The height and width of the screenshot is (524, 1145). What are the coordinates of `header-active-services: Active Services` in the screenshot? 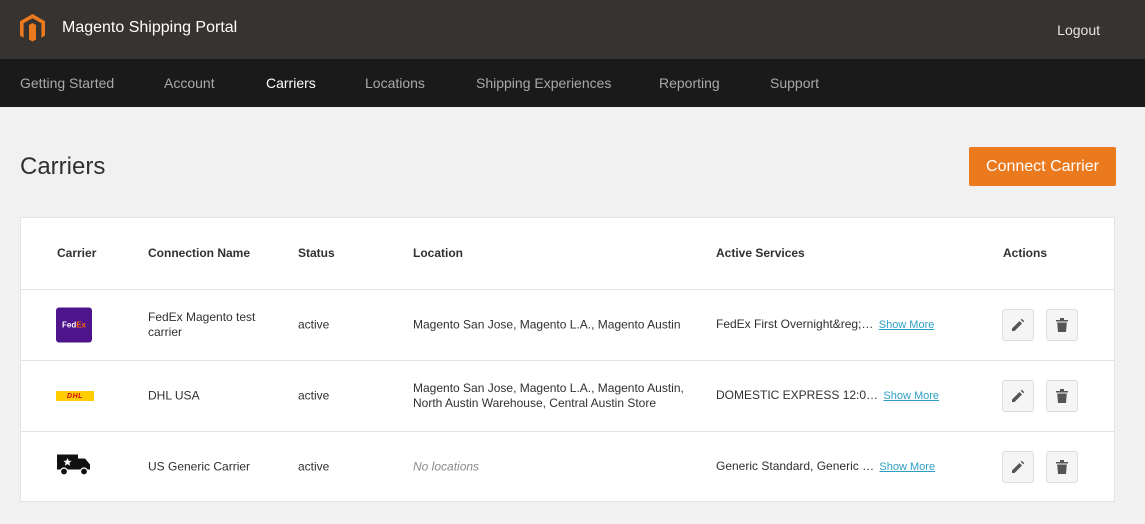 It's located at (760, 253).